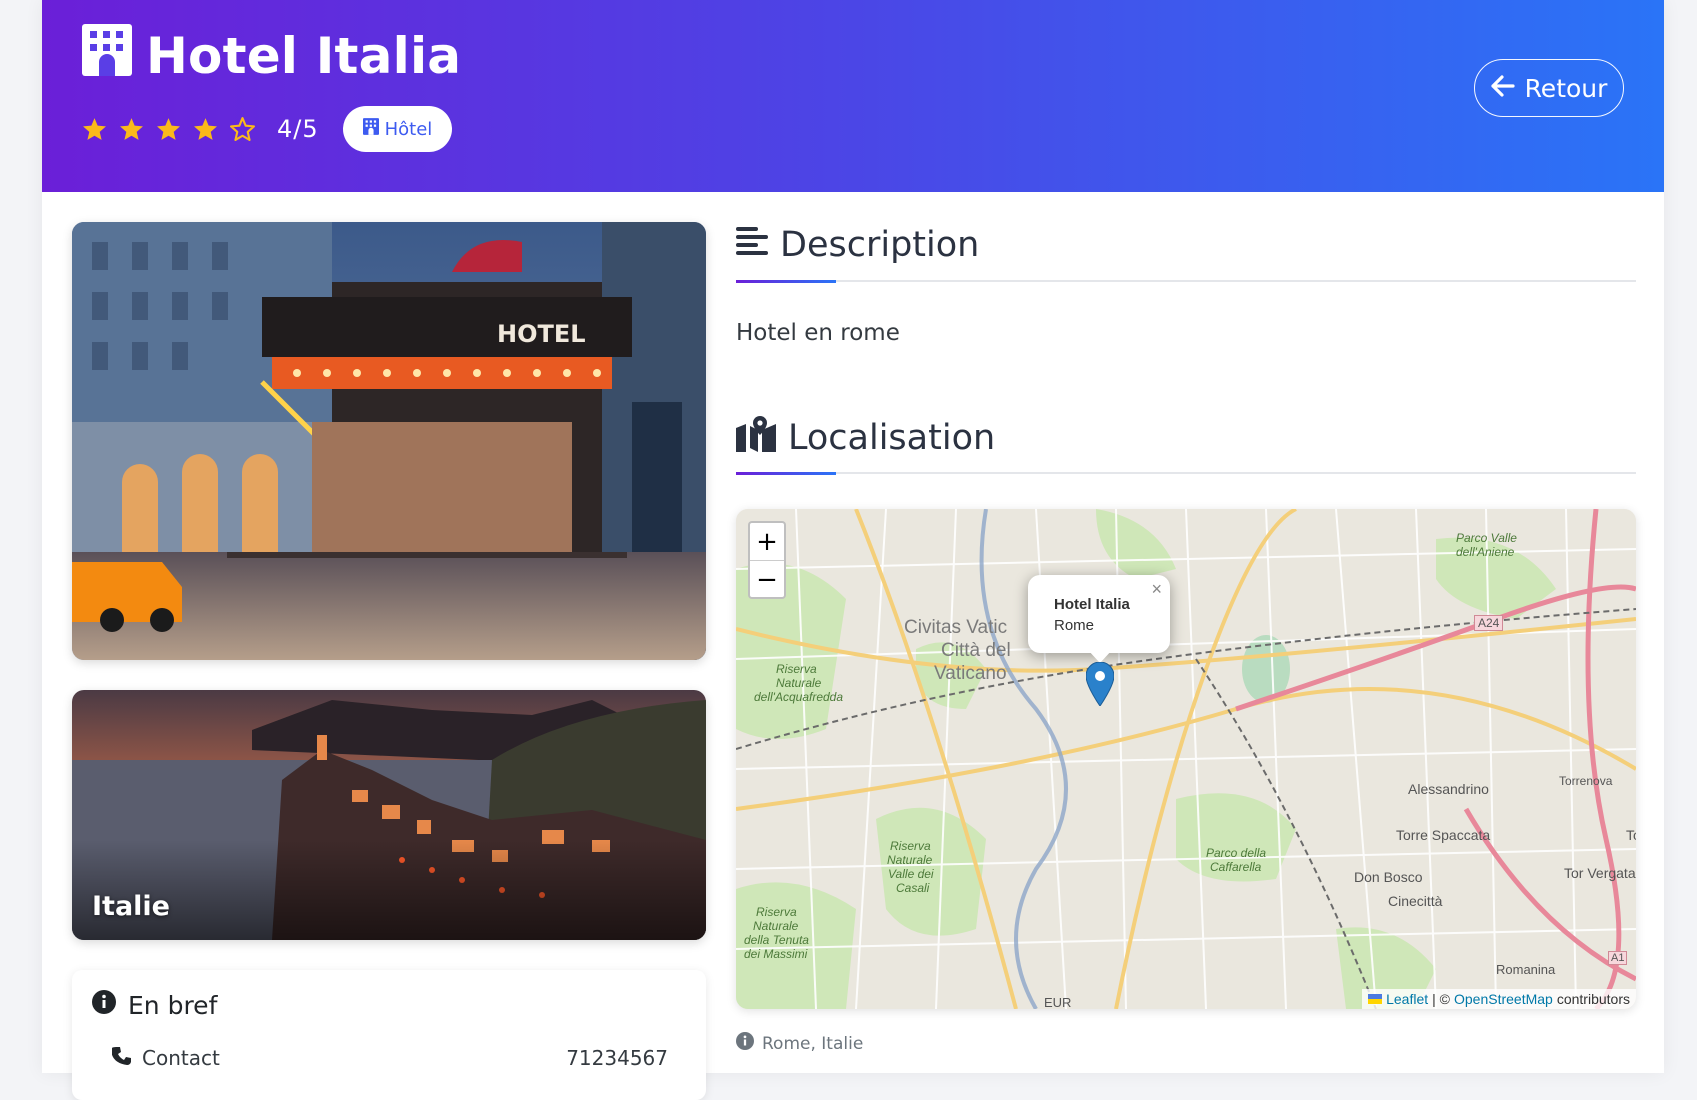 This screenshot has height=1100, width=1697. I want to click on popup-close-button: ×, so click(1156, 589).